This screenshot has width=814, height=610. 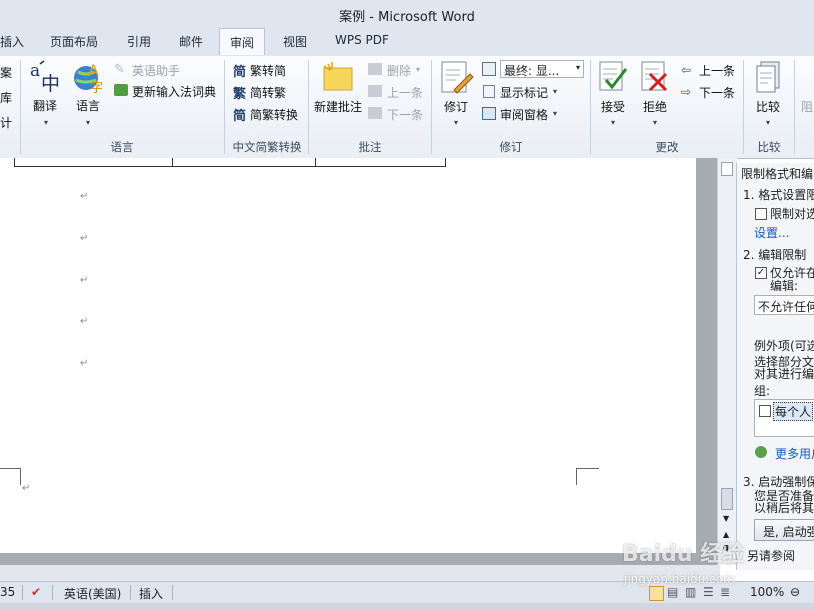 I want to click on everyone-checkbox, so click(x=765, y=411).